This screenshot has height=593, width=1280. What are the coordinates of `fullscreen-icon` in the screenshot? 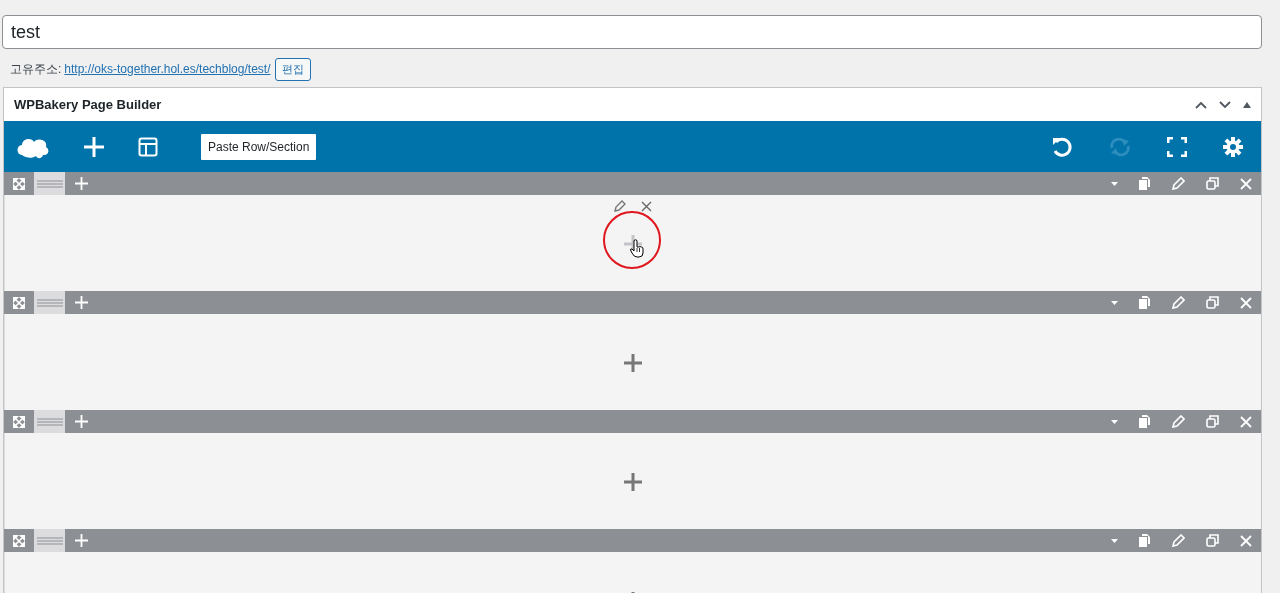 It's located at (1177, 146).